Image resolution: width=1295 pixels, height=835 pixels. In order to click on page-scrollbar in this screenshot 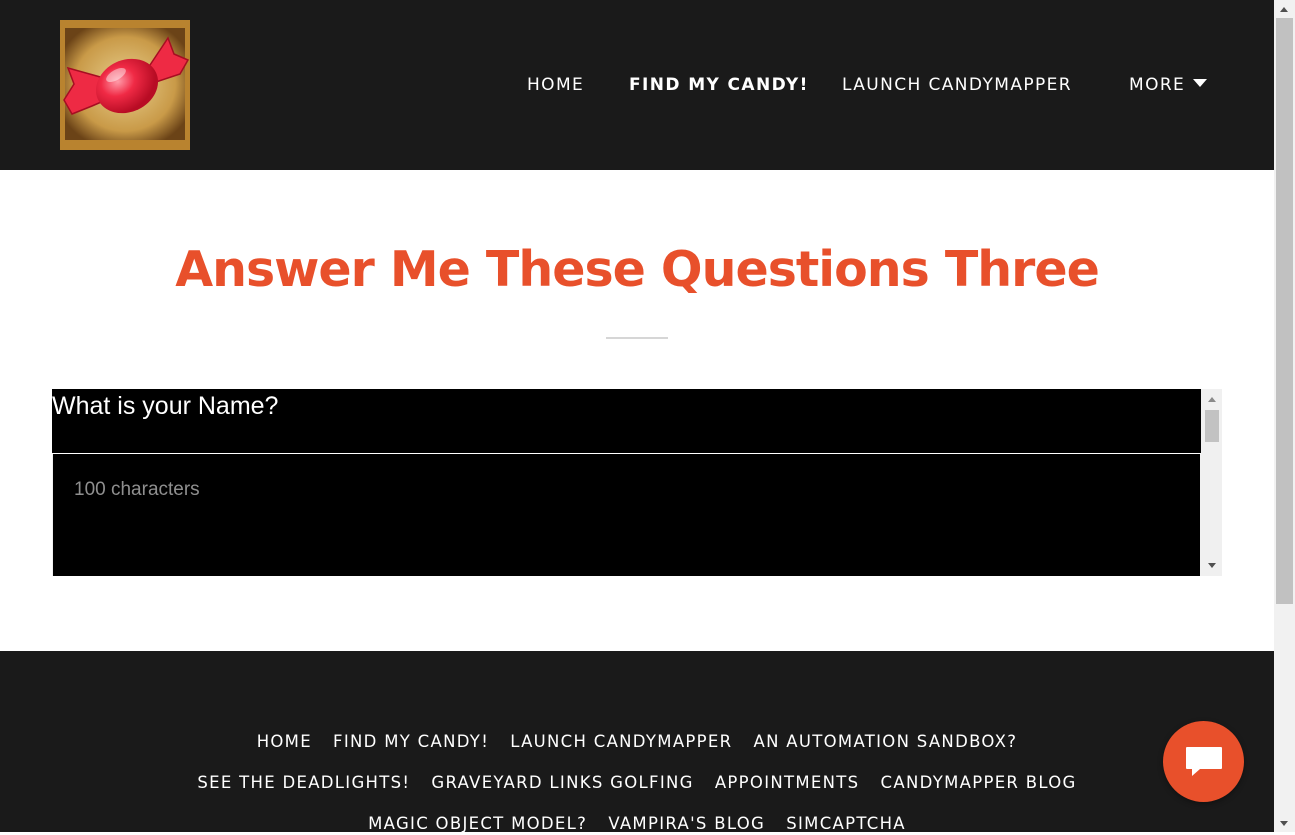, I will do `click(1284, 416)`.